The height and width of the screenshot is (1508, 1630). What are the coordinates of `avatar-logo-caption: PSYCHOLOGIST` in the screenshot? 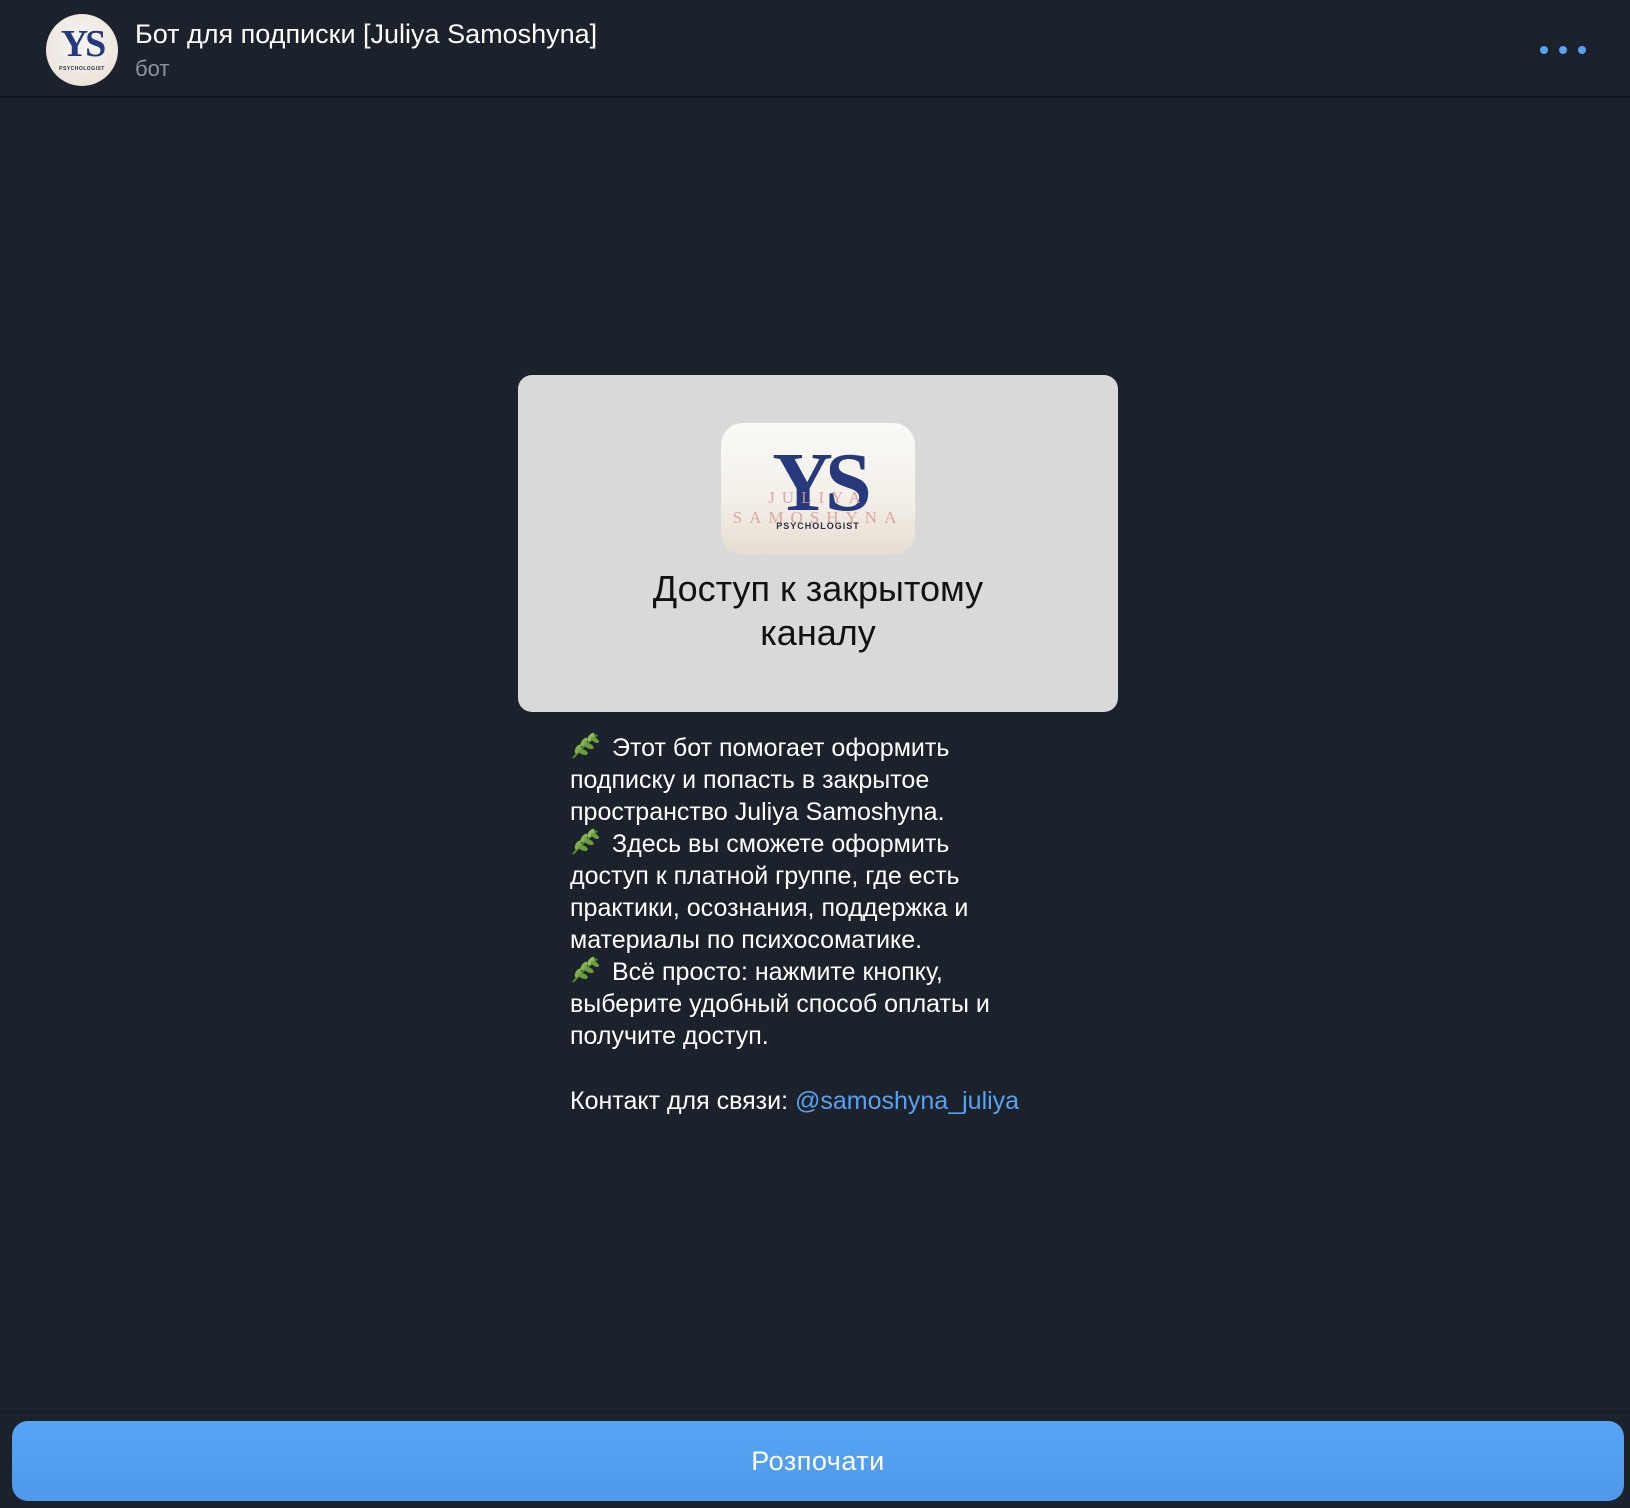 It's located at (82, 69).